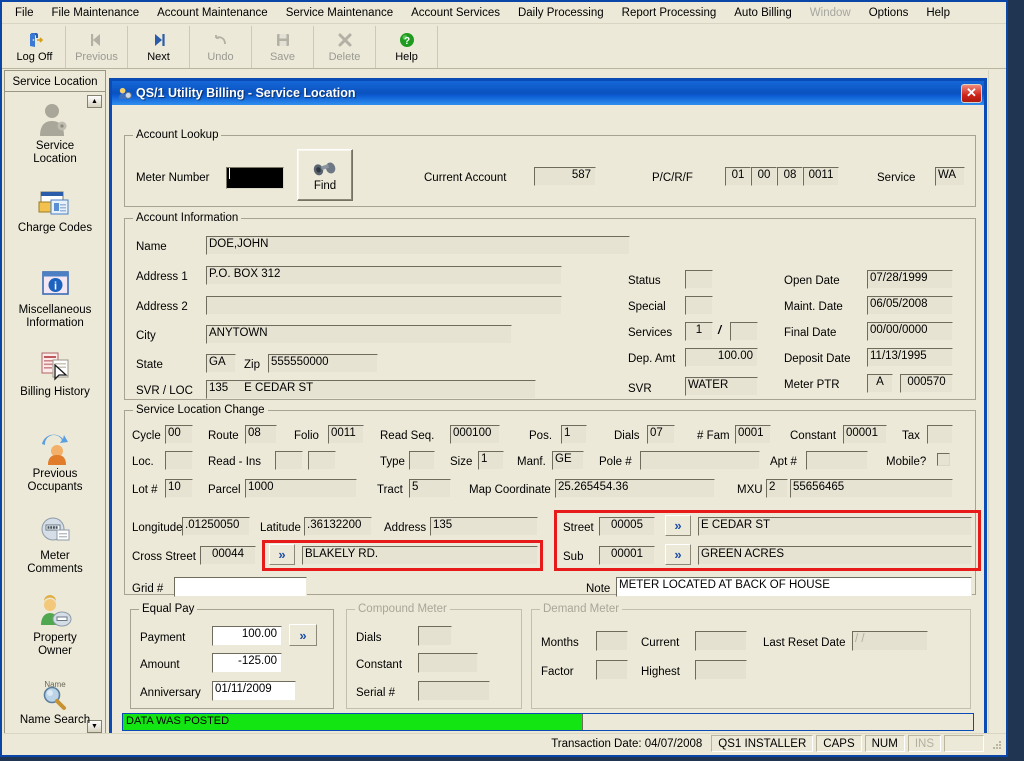 Image resolution: width=1024 pixels, height=761 pixels. What do you see at coordinates (346, 434) in the screenshot?
I see `folio-input: 0011` at bounding box center [346, 434].